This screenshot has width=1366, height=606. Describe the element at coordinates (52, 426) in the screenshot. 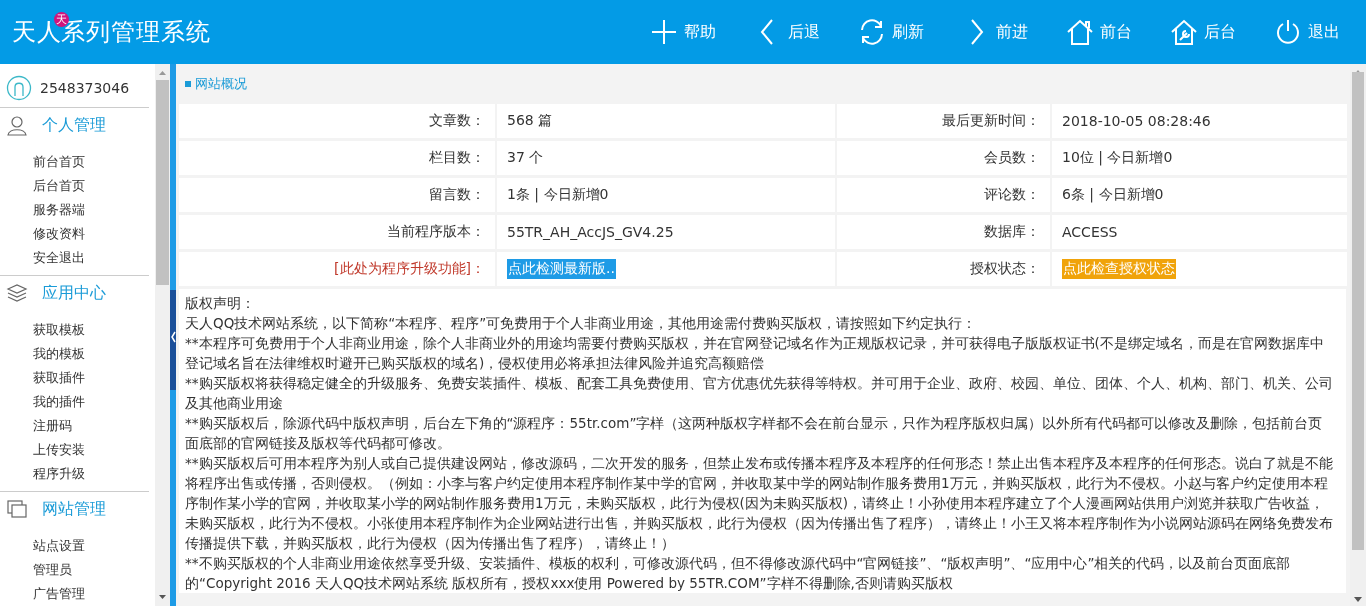

I see `sidebar-item: 注册码` at that location.